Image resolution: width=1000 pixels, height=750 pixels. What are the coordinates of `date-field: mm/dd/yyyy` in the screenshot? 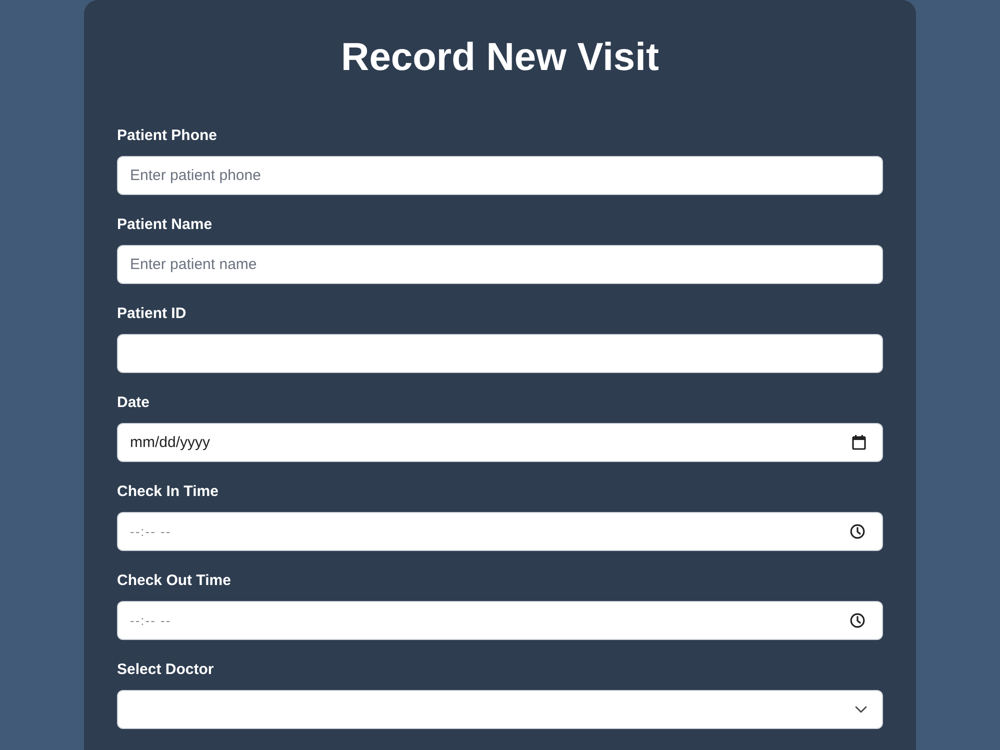 It's located at (500, 442).